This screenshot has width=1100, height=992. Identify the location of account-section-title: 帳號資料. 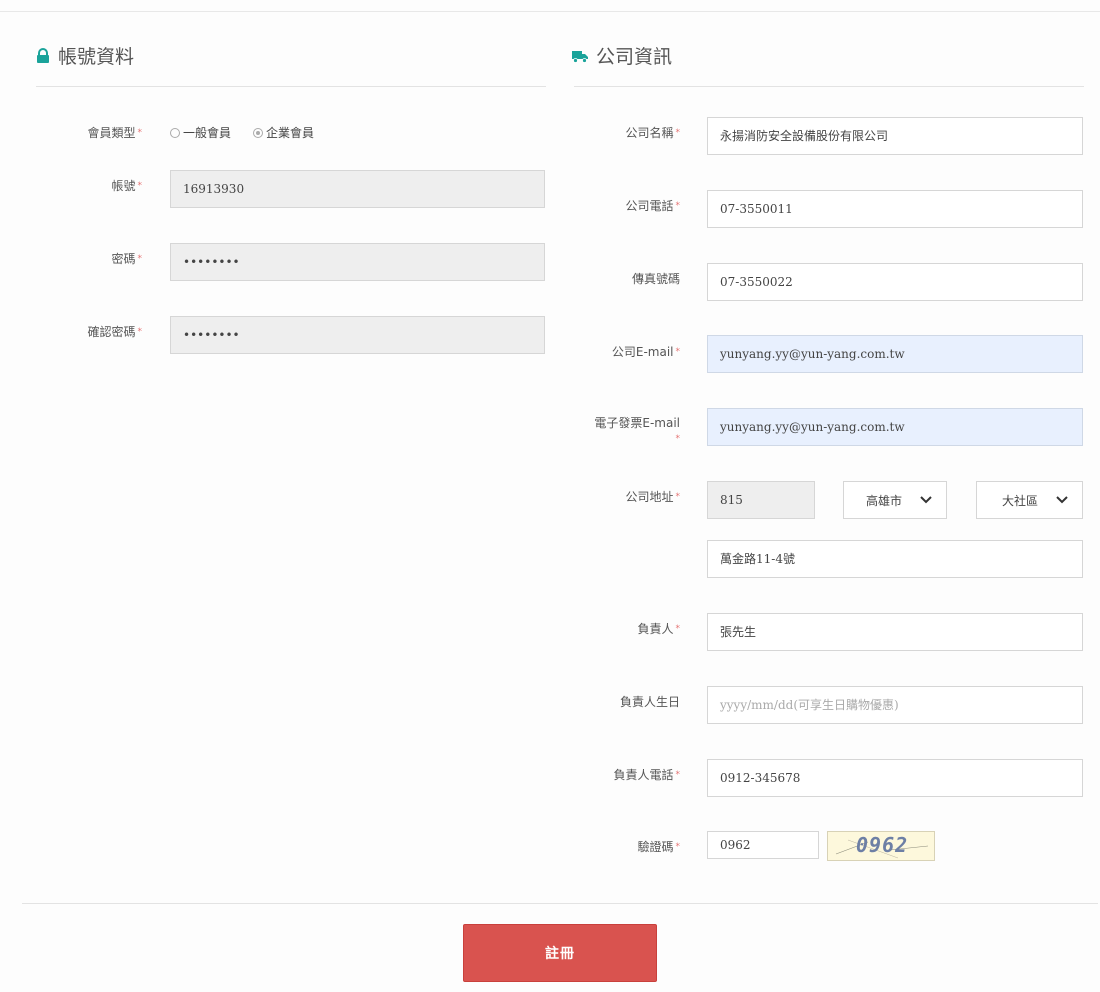
(85, 55).